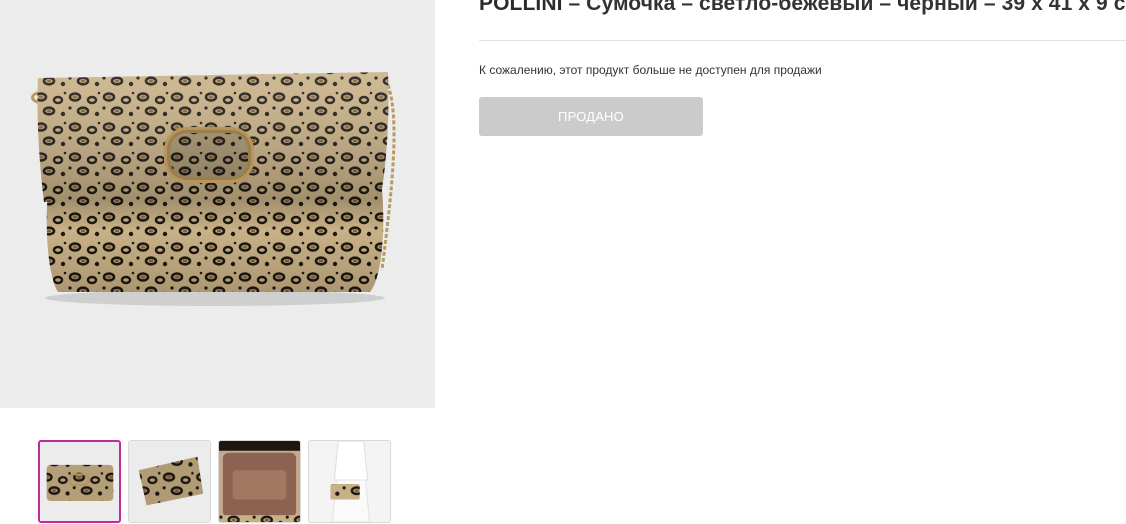 This screenshot has width=1126, height=524. Describe the element at coordinates (169, 481) in the screenshot. I see `thumbnail-angle` at that location.